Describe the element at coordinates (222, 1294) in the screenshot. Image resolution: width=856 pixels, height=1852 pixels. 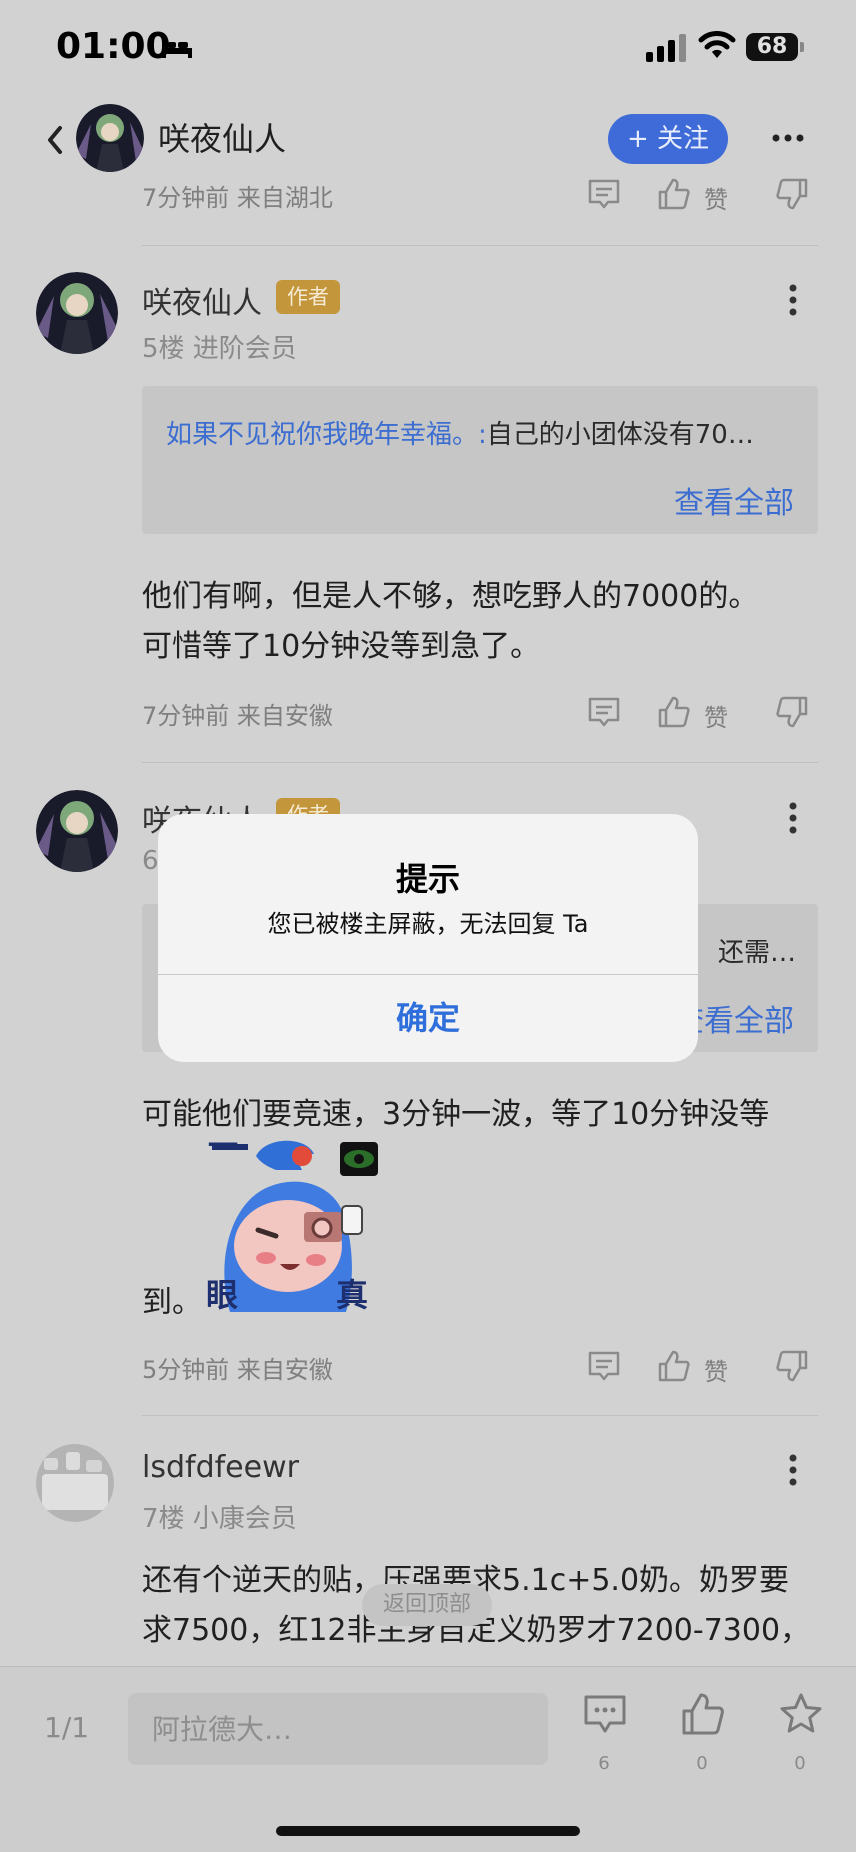
I see `sticker-text: 眼` at that location.